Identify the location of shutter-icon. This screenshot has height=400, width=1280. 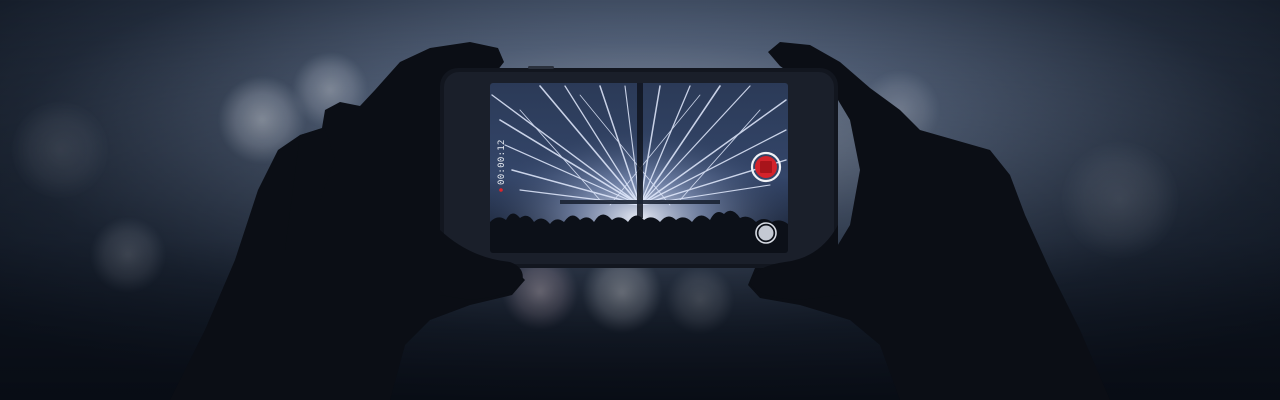
(766, 233).